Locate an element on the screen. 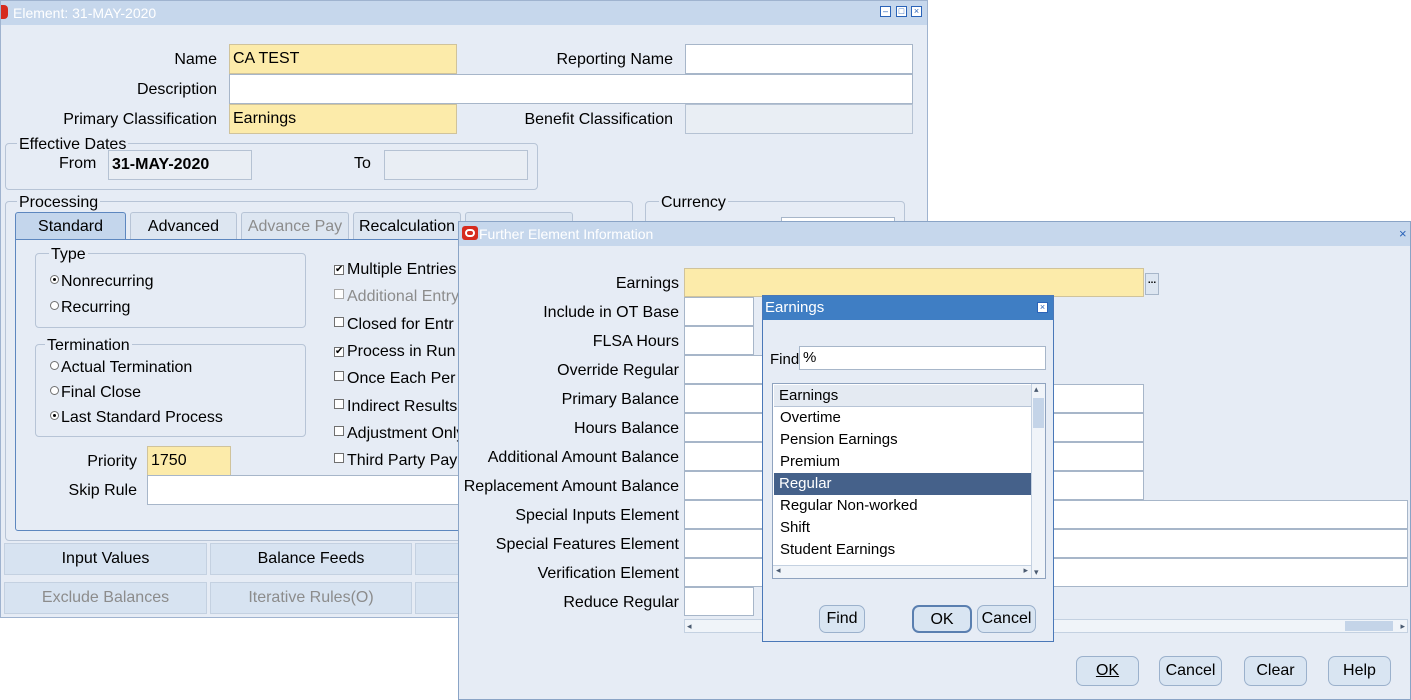 The height and width of the screenshot is (700, 1411). exclude-balances-button: Exclude Balances is located at coordinates (105, 598).